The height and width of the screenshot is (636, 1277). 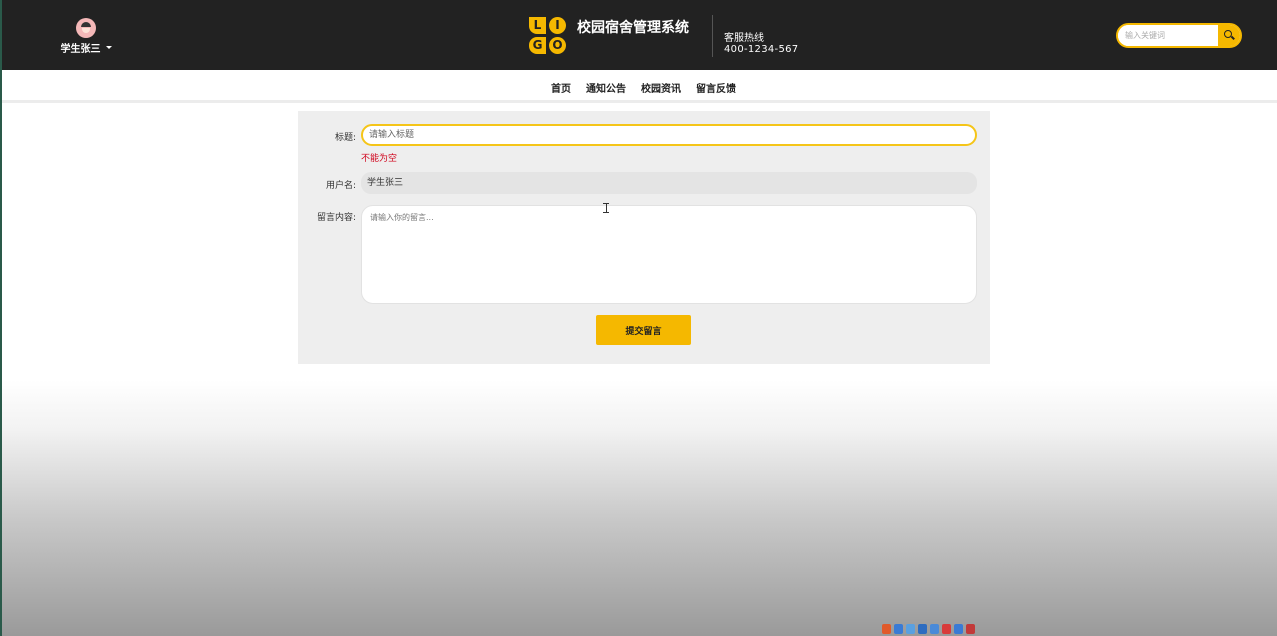 I want to click on content-label: 留言内容:, so click(x=336, y=218).